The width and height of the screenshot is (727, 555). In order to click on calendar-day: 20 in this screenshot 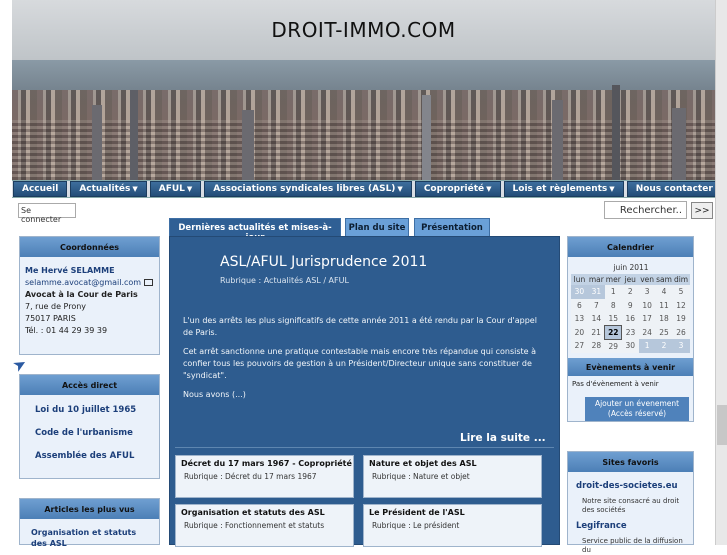, I will do `click(579, 332)`.